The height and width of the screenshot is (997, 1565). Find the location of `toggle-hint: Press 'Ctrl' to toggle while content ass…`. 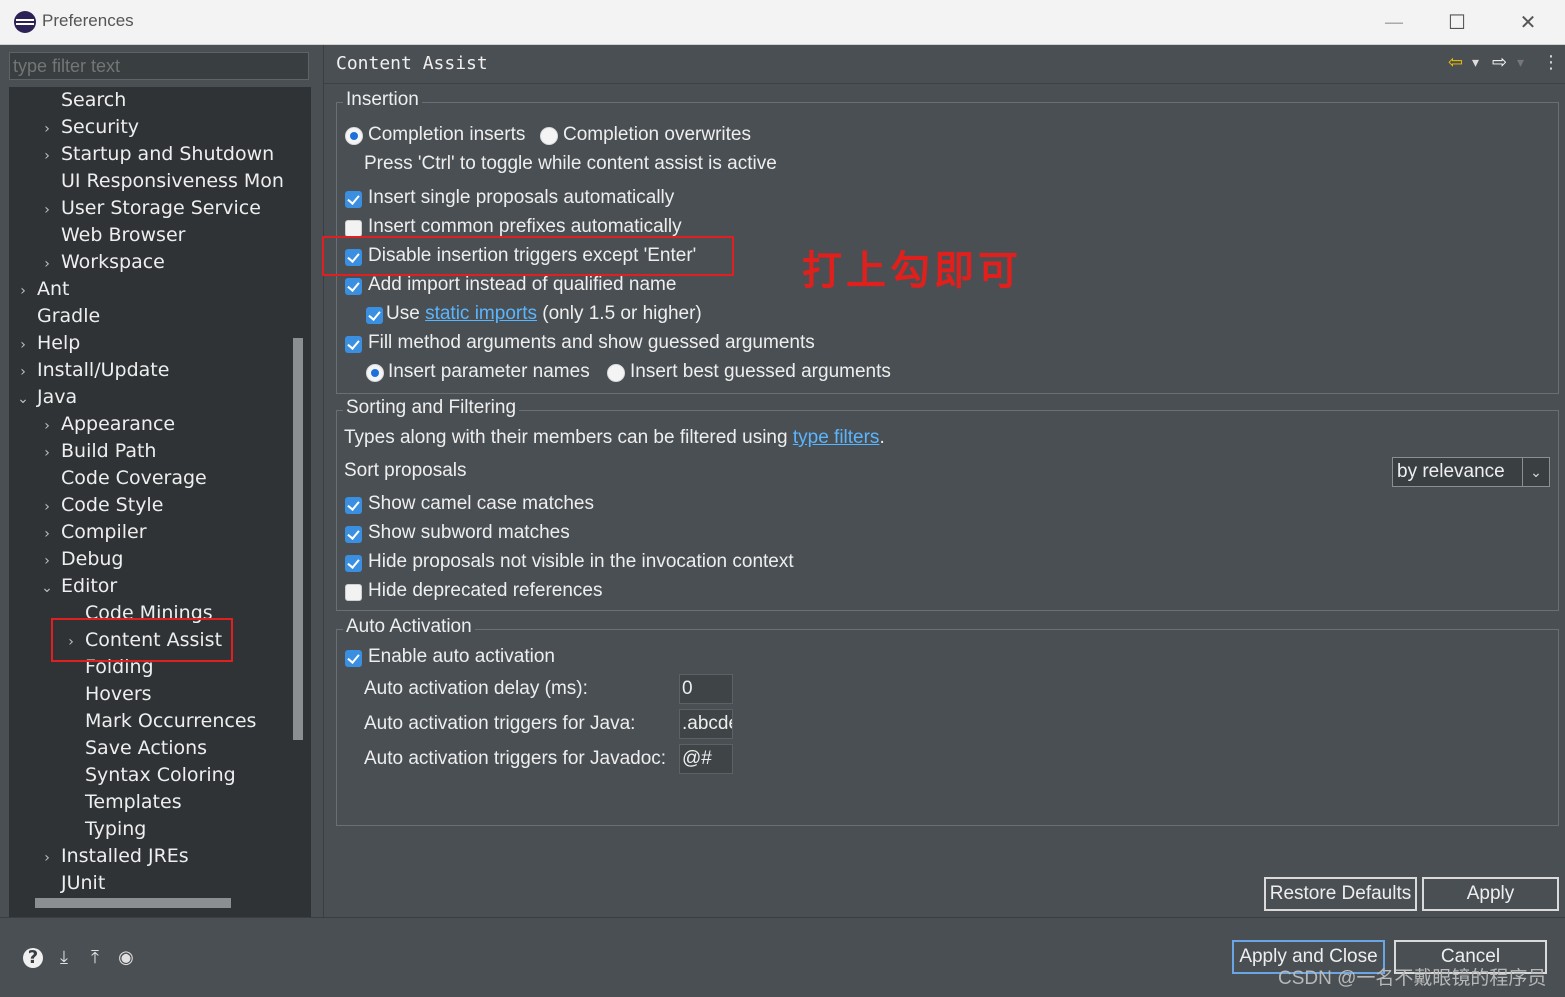

toggle-hint: Press 'Ctrl' to toggle while content ass… is located at coordinates (570, 163).